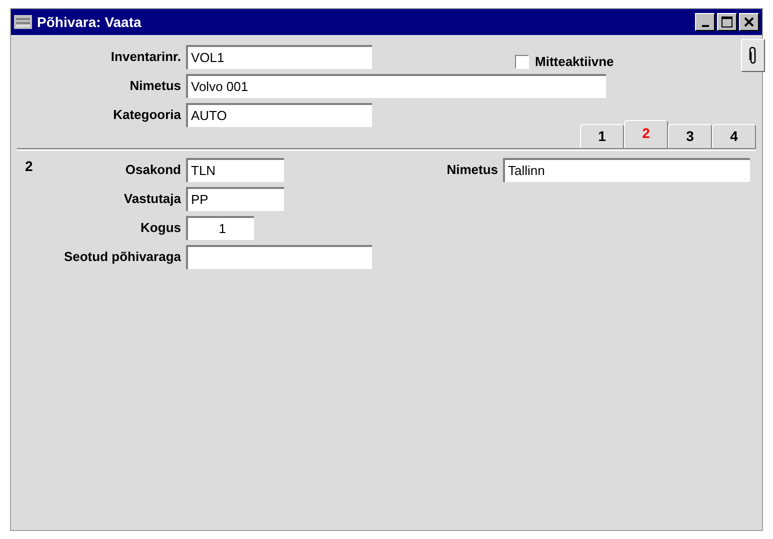 The width and height of the screenshot is (773, 539). Describe the element at coordinates (147, 115) in the screenshot. I see `field-label: Kategooria` at that location.